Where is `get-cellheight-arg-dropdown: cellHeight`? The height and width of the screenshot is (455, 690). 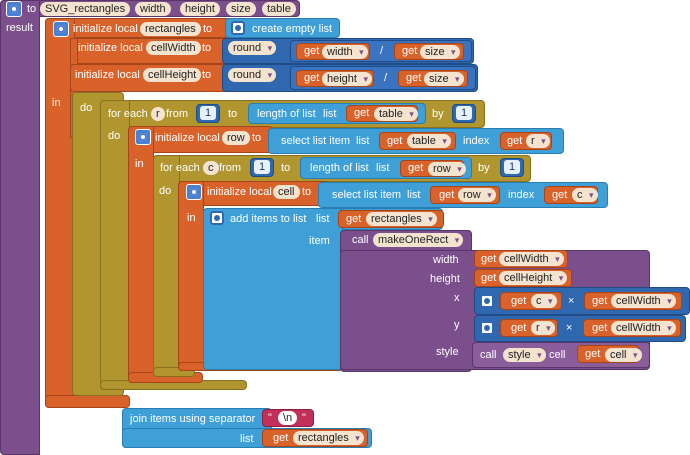 get-cellheight-arg-dropdown: cellHeight is located at coordinates (533, 278).